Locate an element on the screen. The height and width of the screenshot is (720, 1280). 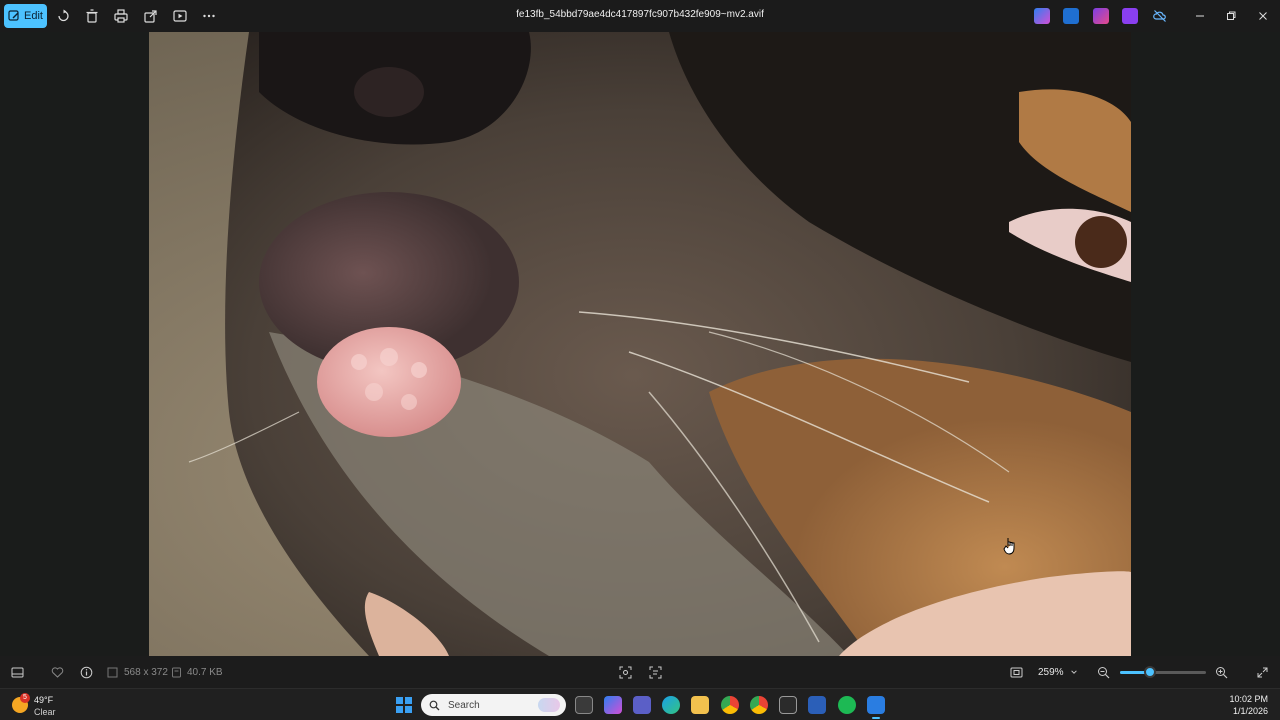
restore-icon is located at coordinates (1231, 15).